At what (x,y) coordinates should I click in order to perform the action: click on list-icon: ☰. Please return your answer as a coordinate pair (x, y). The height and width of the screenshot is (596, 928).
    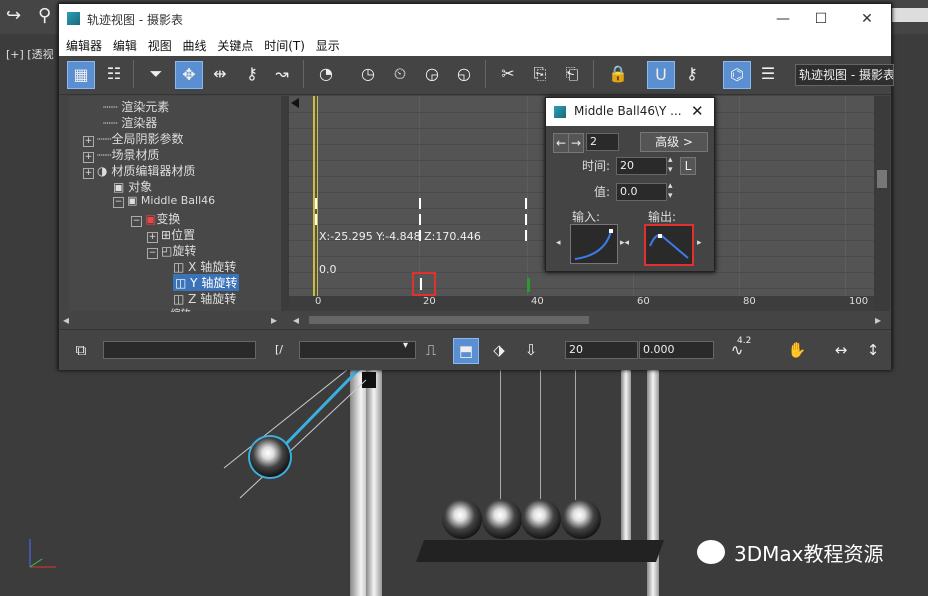
    Looking at the image, I should click on (768, 74).